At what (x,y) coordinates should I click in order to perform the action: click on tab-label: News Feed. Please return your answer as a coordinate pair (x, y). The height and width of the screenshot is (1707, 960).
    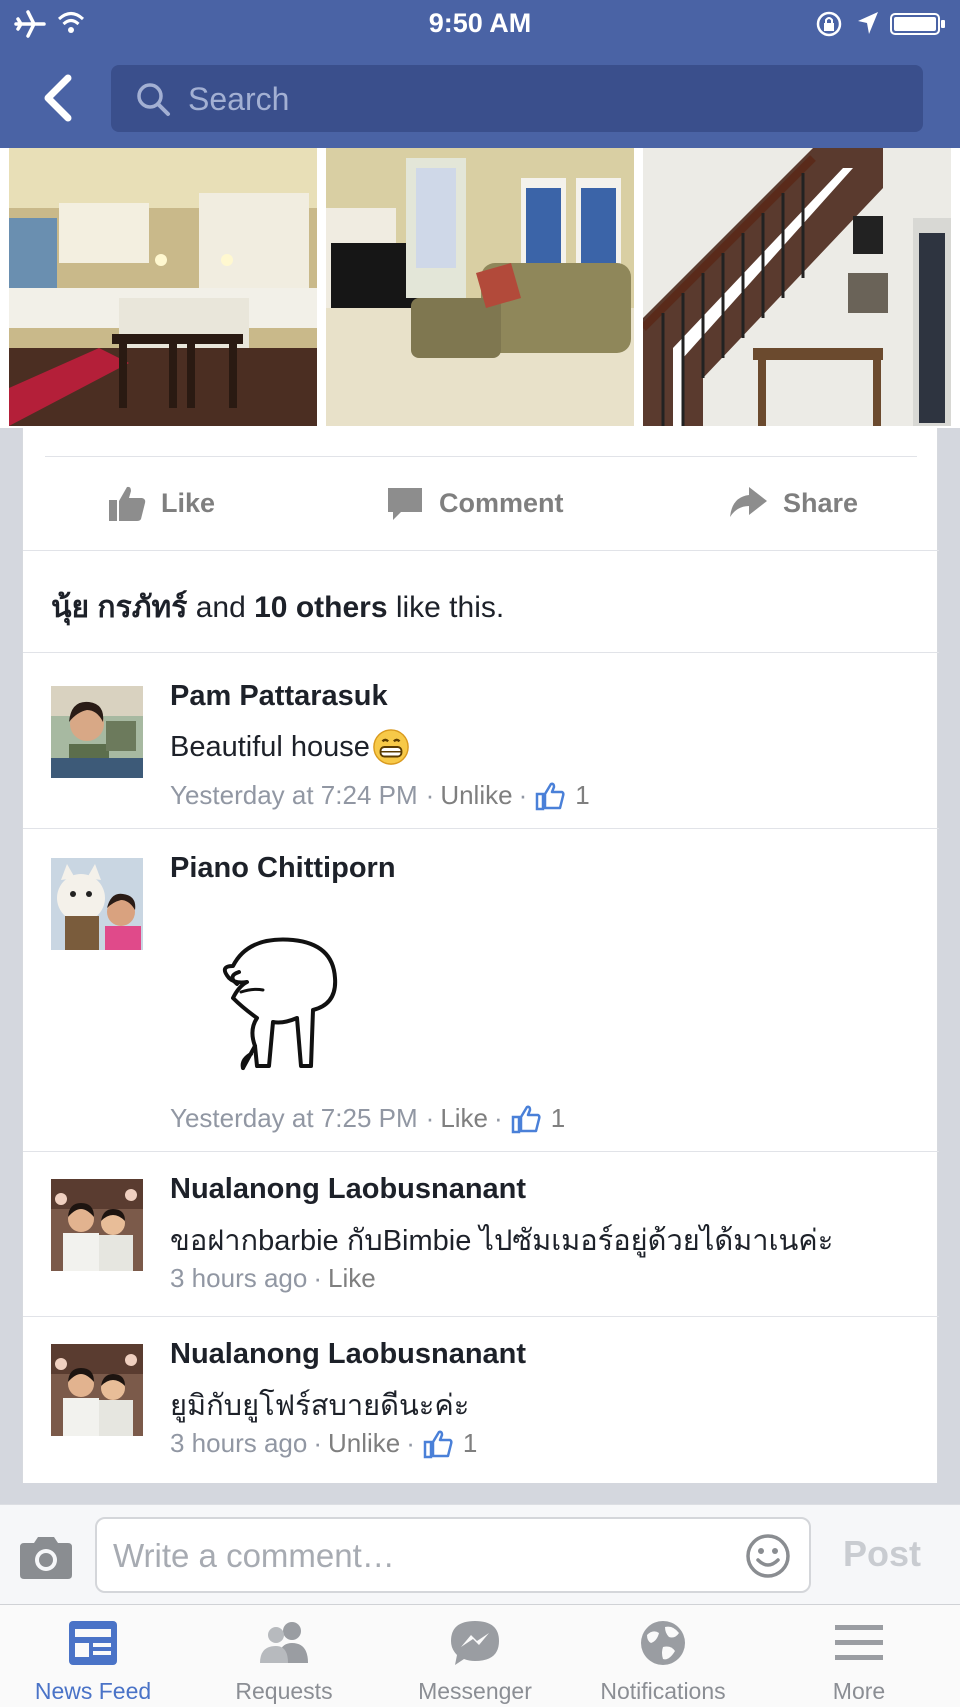
    Looking at the image, I should click on (93, 1691).